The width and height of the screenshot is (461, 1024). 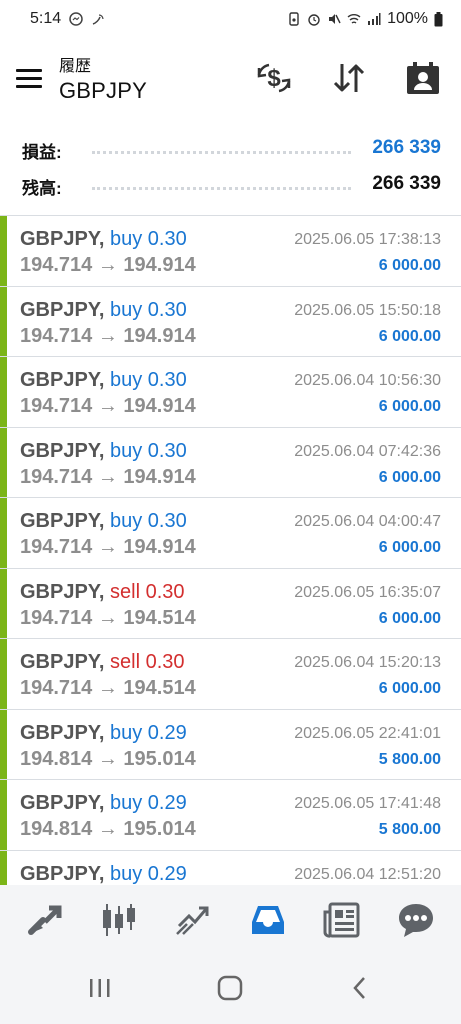 I want to click on nav-messages, so click(x=416, y=920).